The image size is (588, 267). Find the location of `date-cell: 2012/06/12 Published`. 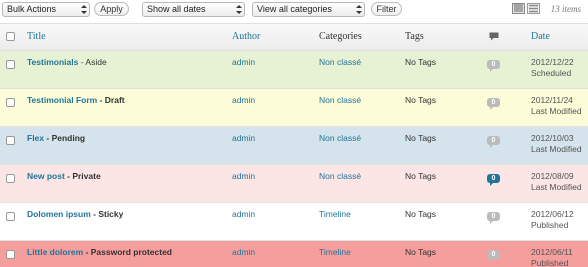

date-cell: 2012/06/12 Published is located at coordinates (552, 220).